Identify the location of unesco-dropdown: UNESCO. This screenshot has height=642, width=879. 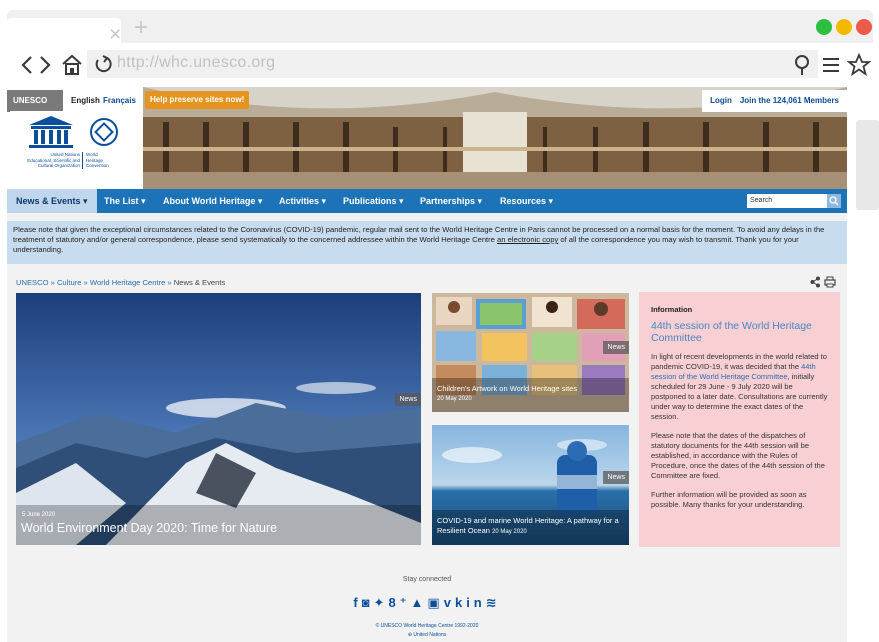
(35, 101).